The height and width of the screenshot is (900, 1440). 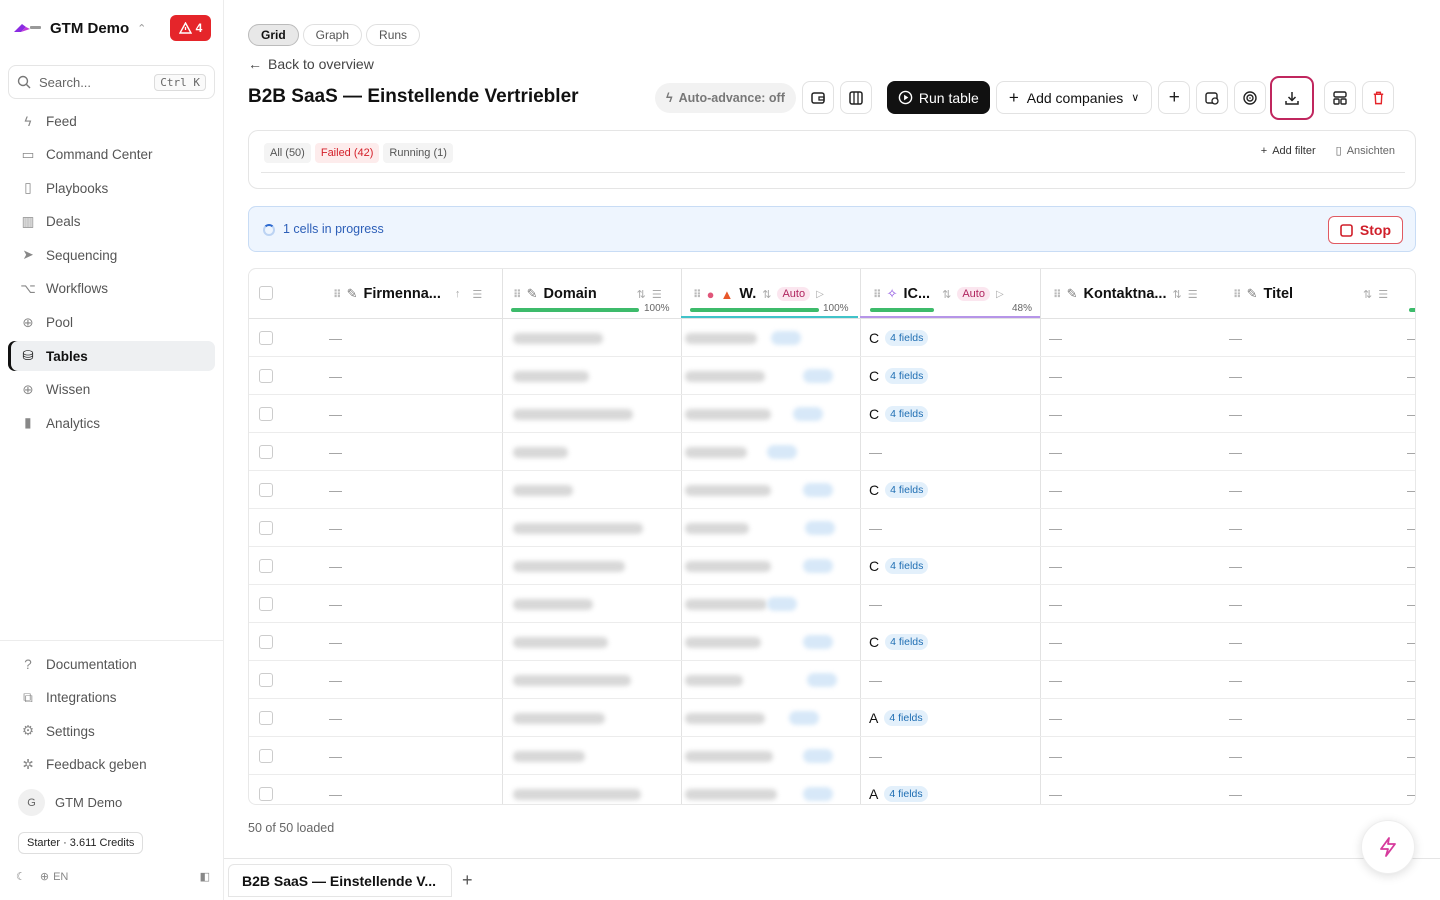 I want to click on table-row: — A 4 fields — — —, so click(x=832, y=718).